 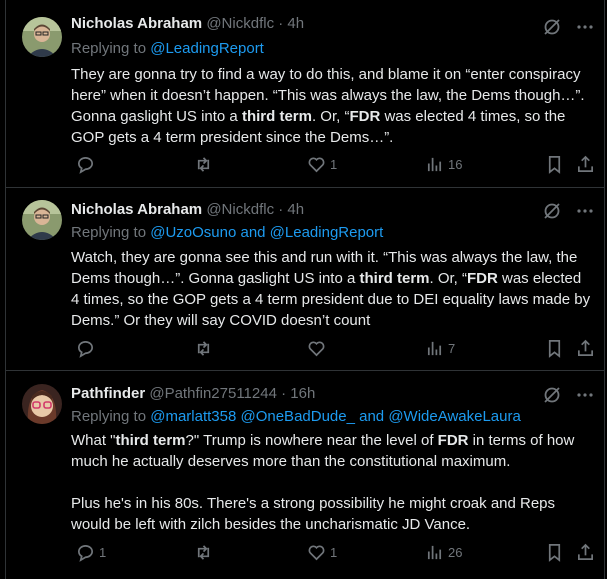 I want to click on action-bar: 7, so click(x=333, y=349).